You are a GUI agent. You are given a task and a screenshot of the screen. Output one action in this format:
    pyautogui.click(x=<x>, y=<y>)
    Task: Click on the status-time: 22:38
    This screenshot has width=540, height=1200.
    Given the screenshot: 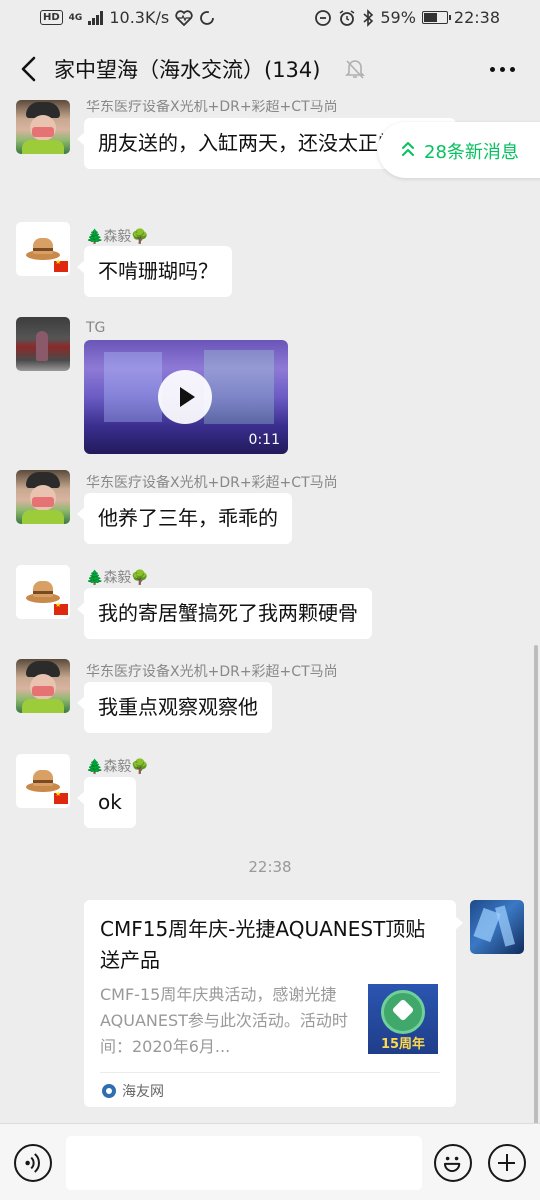 What is the action you would take?
    pyautogui.click(x=476, y=17)
    